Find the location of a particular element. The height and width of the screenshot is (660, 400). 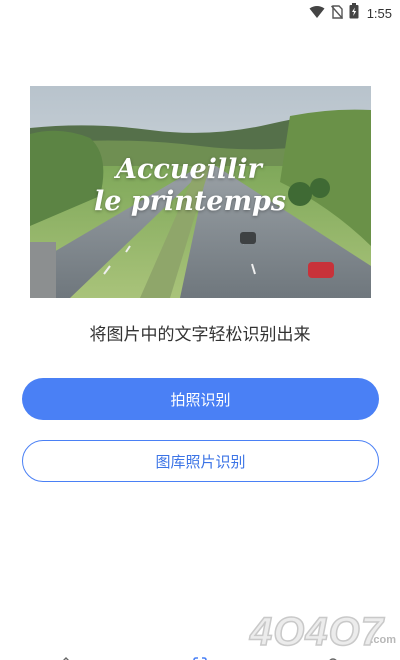

camera-recognize-button: 拍照识别 is located at coordinates (200, 399).